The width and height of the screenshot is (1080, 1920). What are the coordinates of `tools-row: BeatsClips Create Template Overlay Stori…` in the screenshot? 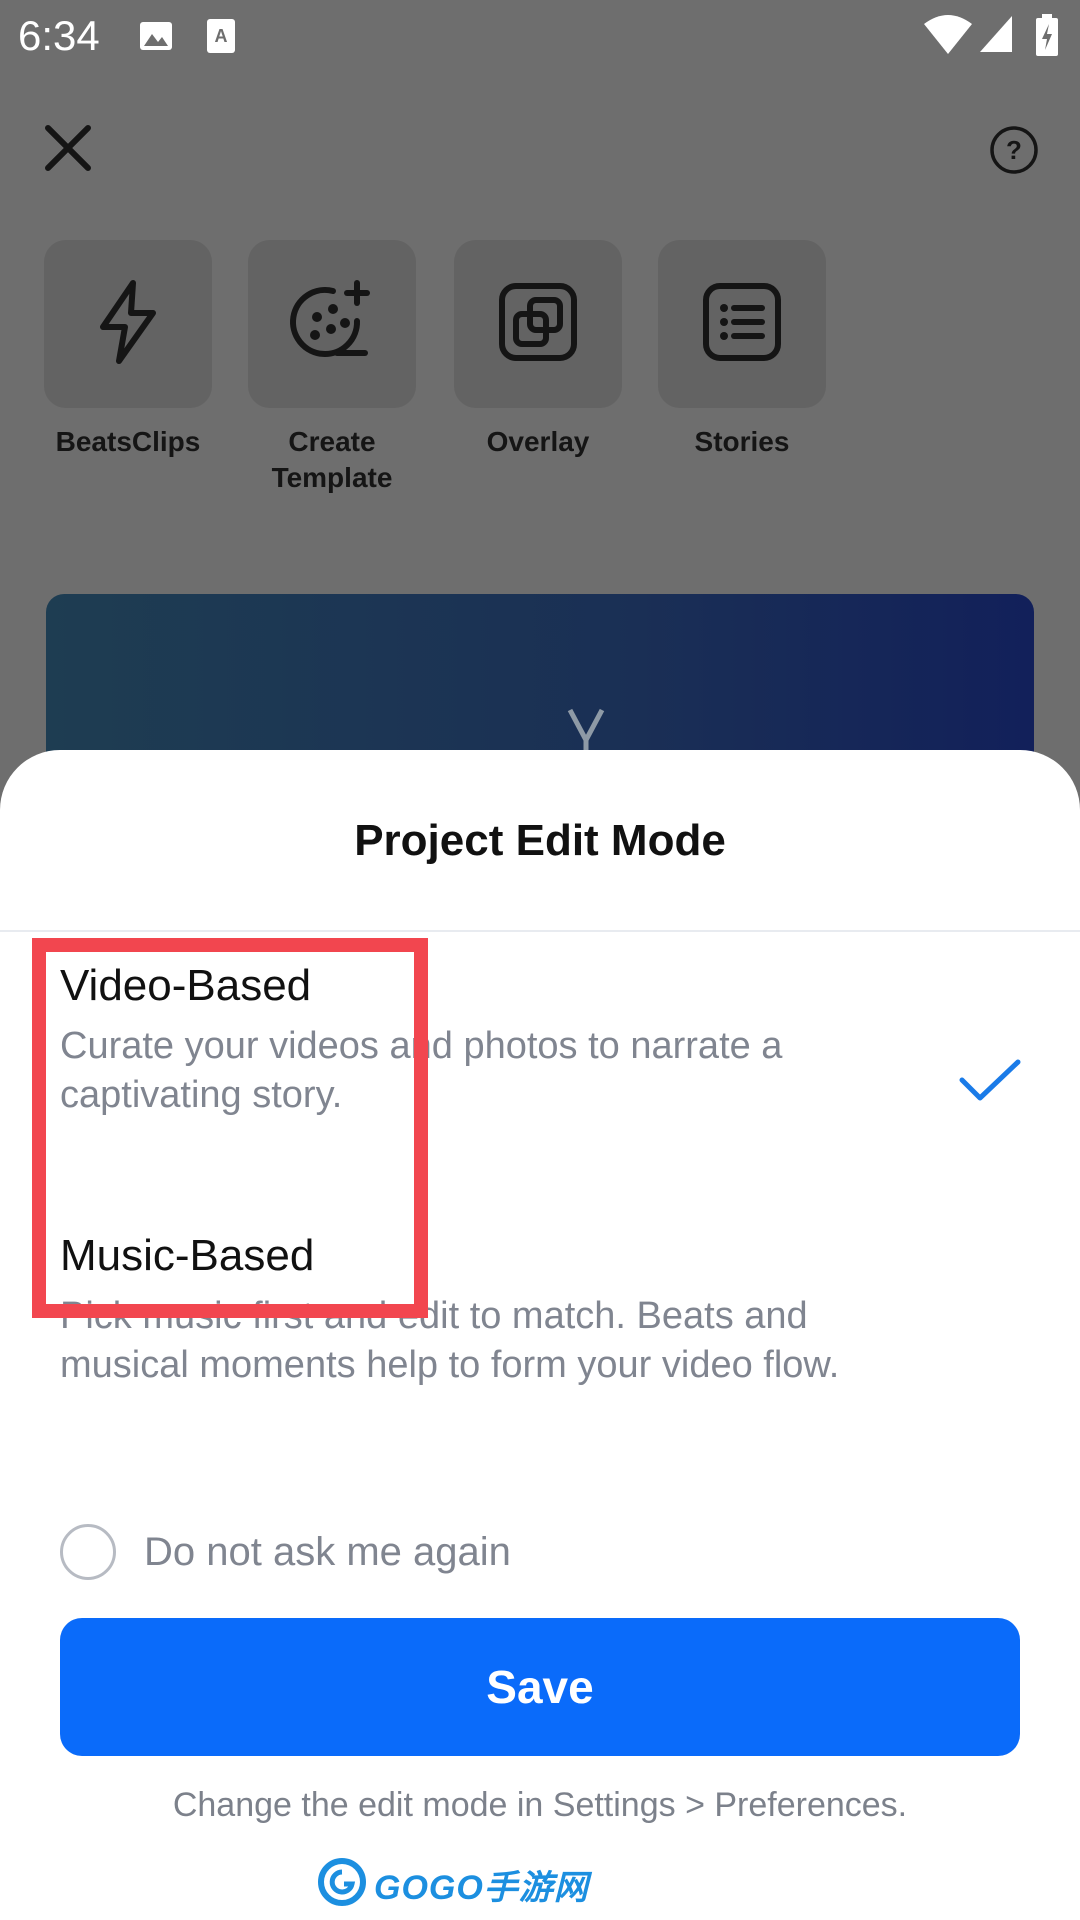 It's located at (544, 370).